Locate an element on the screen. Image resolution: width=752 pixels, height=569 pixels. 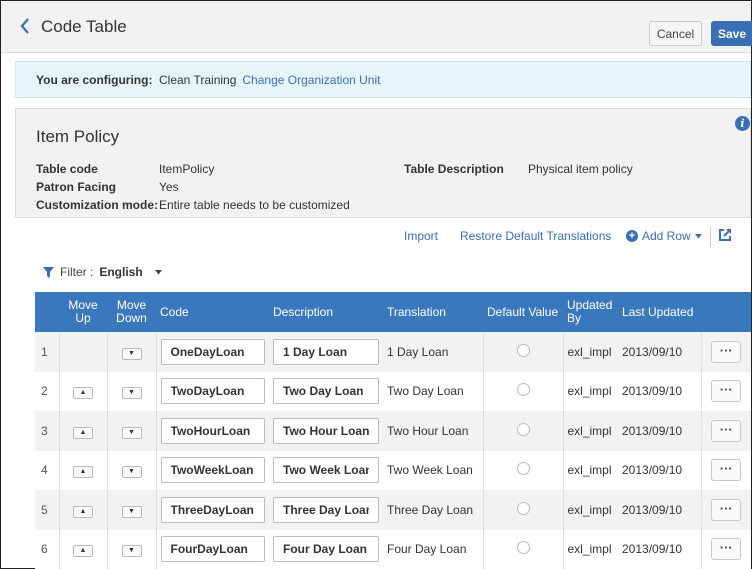
customization-mode-value: Entire table needs to be customized is located at coordinates (254, 205).